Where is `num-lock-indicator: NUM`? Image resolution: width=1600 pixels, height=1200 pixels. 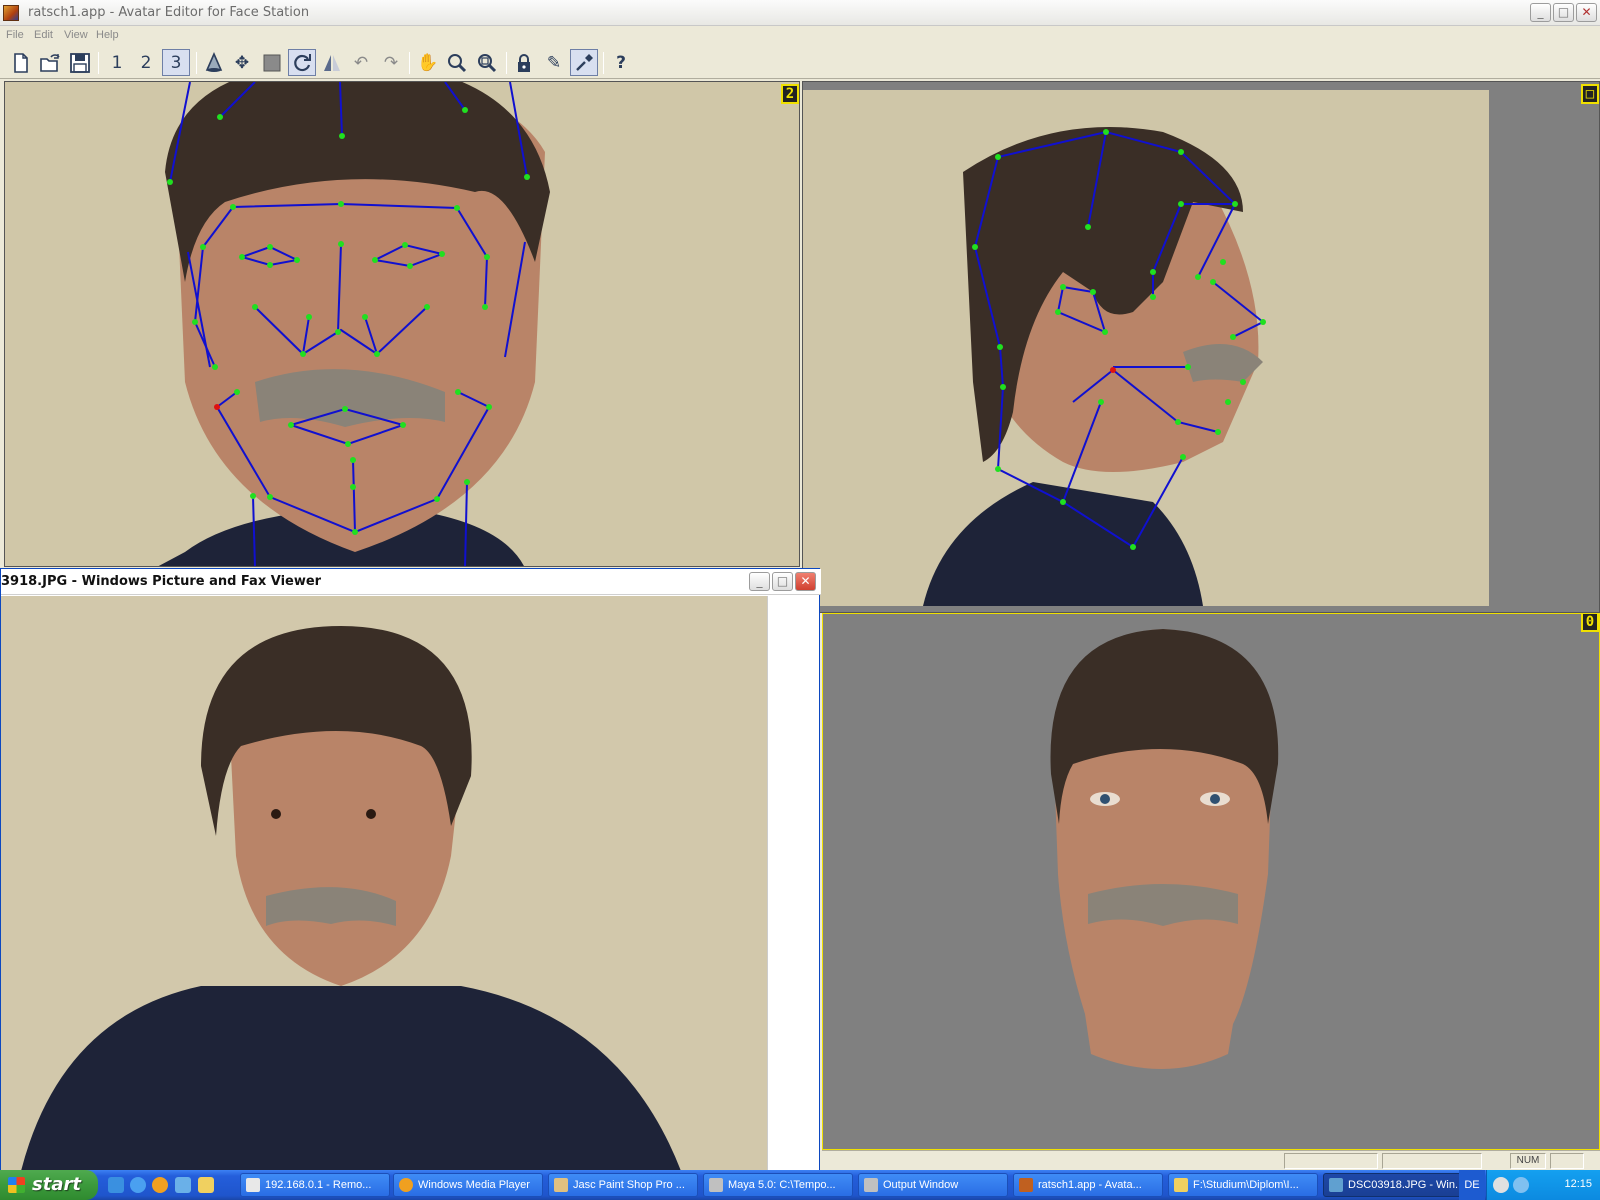 num-lock-indicator: NUM is located at coordinates (1528, 1161).